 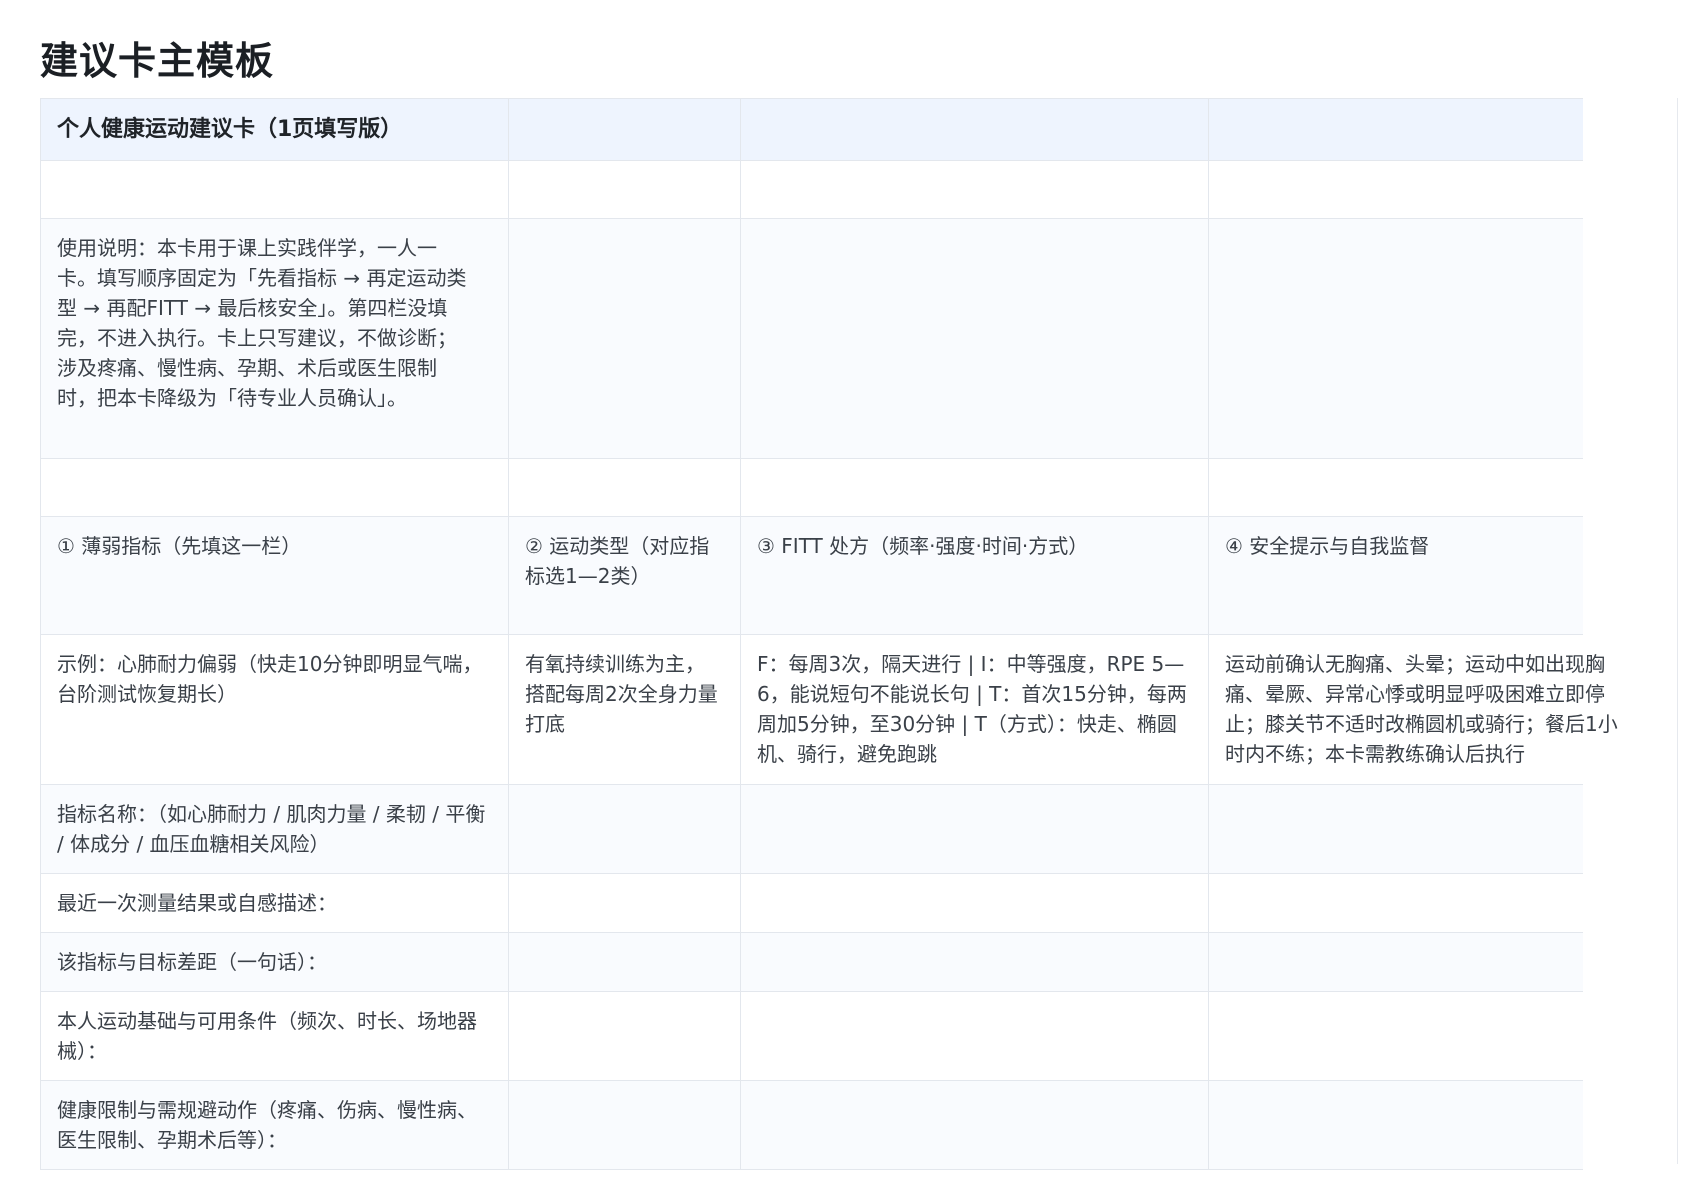 I want to click on field-row-exercise-base: 本人运动基础与可用条件（频次、时长、场地器械）：, so click(x=811, y=1036).